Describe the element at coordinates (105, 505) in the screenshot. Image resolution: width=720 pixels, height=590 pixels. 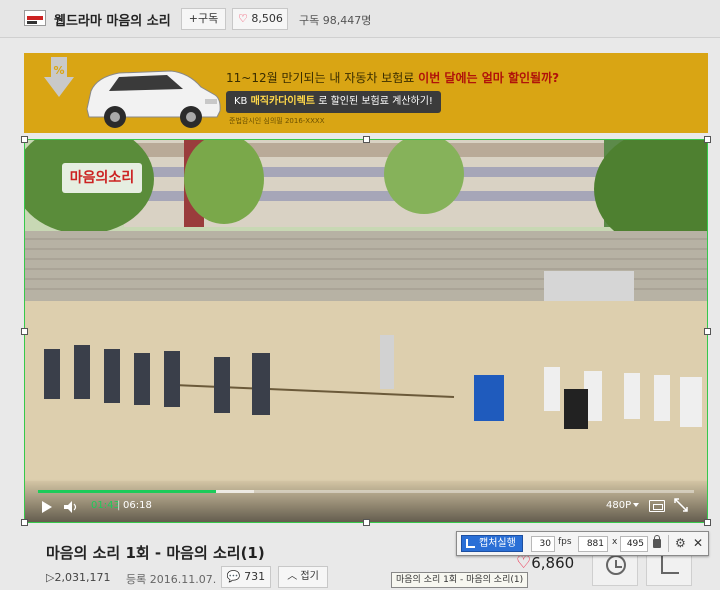
I see `current-time: 01:43` at that location.